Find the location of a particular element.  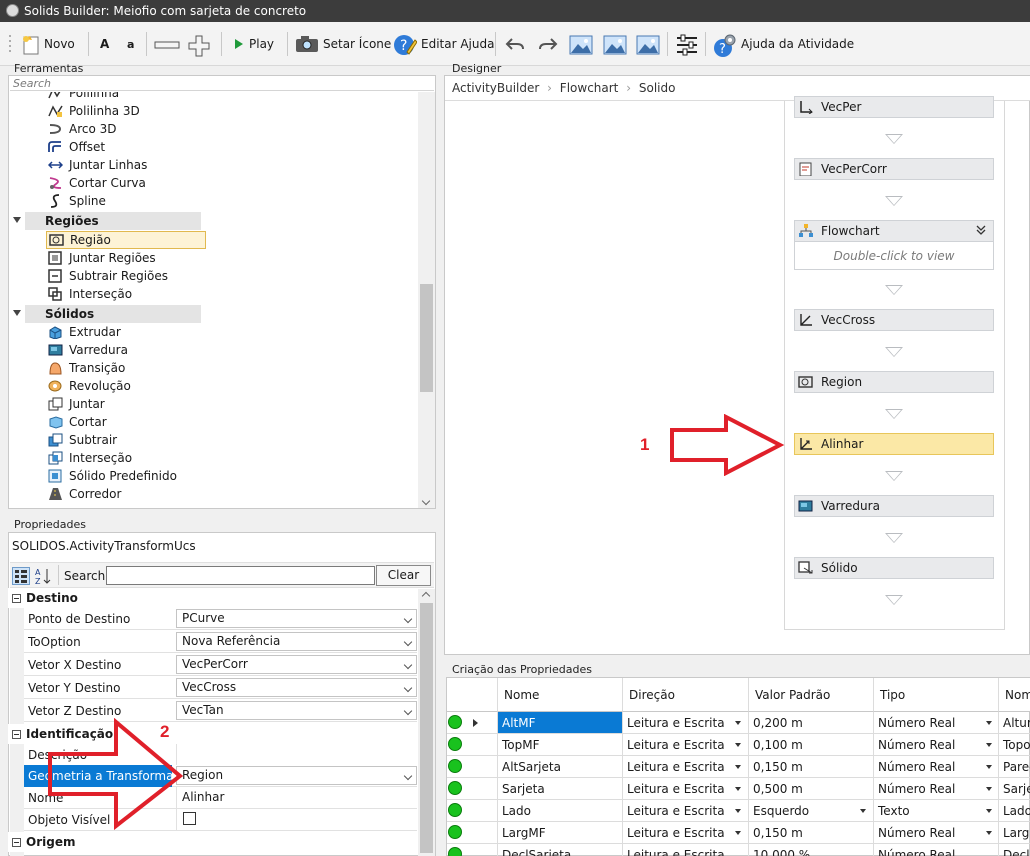

zoom-in-button is located at coordinates (198, 44).